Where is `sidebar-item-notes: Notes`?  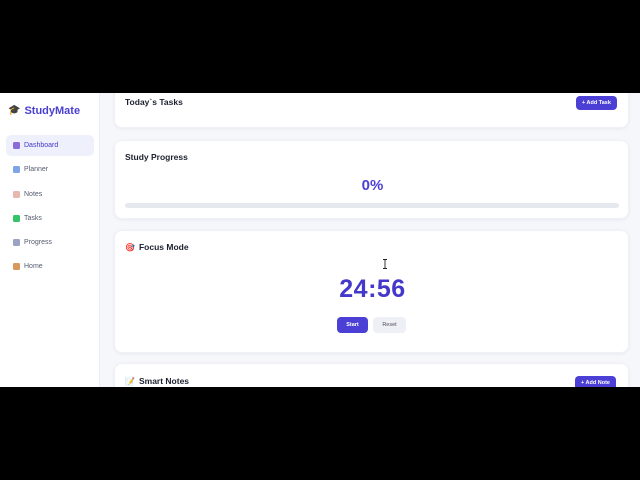 sidebar-item-notes: Notes is located at coordinates (50, 194).